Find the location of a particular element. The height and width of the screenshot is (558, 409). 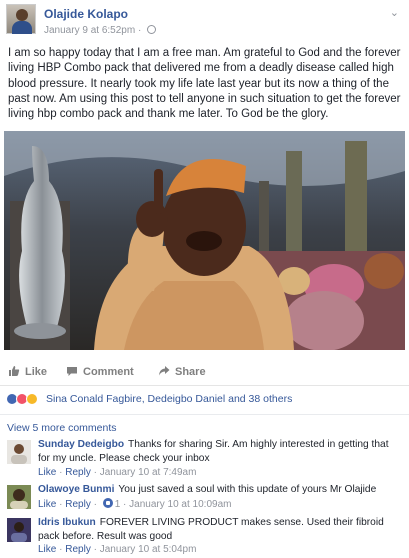

comment-meta: Like · Reply · 1 · January 10 at 10:09am is located at coordinates (134, 504).